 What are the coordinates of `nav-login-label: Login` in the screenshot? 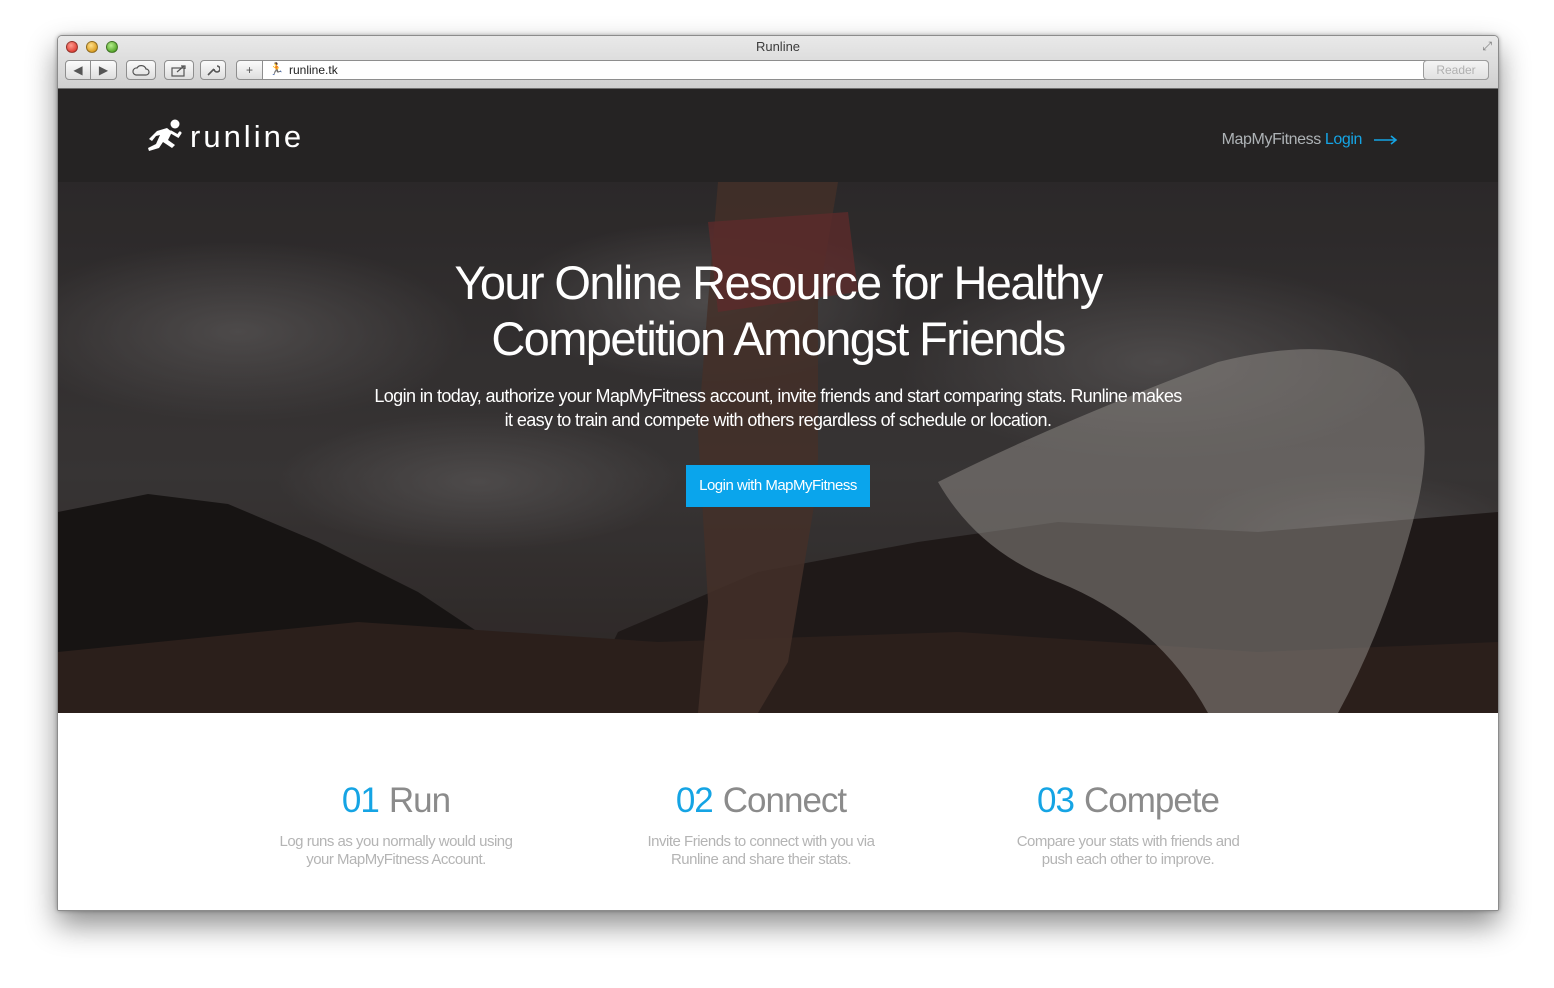 It's located at (1344, 140).